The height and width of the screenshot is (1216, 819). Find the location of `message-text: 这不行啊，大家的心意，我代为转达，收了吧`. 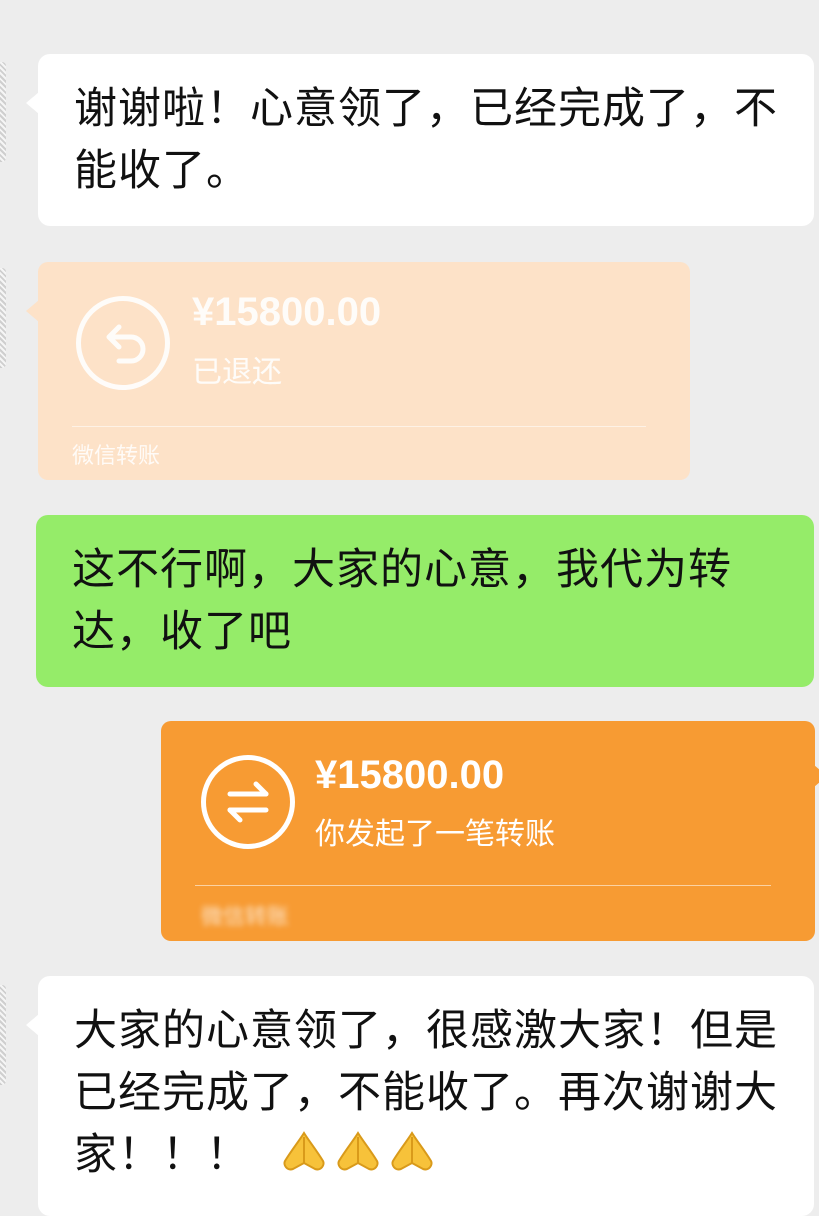

message-text: 这不行啊，大家的心意，我代为转达，收了吧 is located at coordinates (402, 601).